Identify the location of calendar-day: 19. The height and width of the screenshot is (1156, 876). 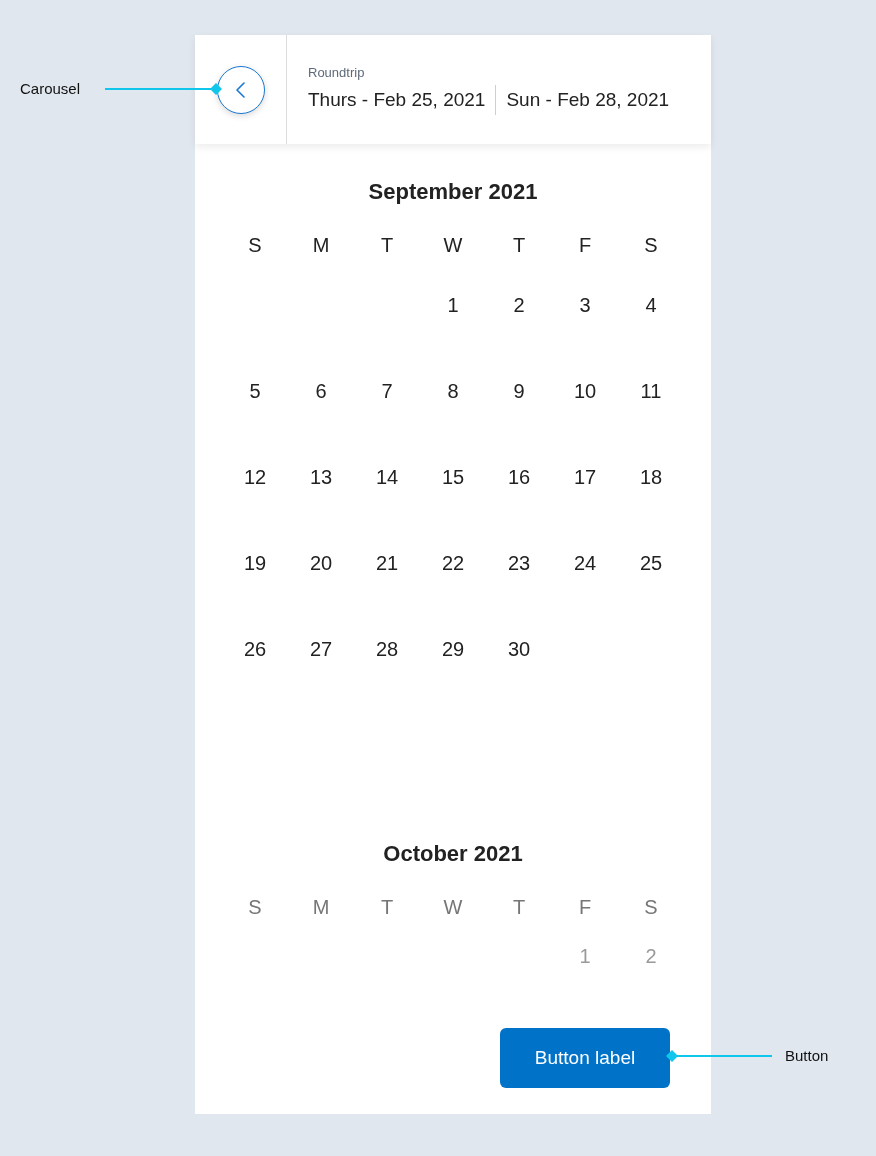
(255, 563).